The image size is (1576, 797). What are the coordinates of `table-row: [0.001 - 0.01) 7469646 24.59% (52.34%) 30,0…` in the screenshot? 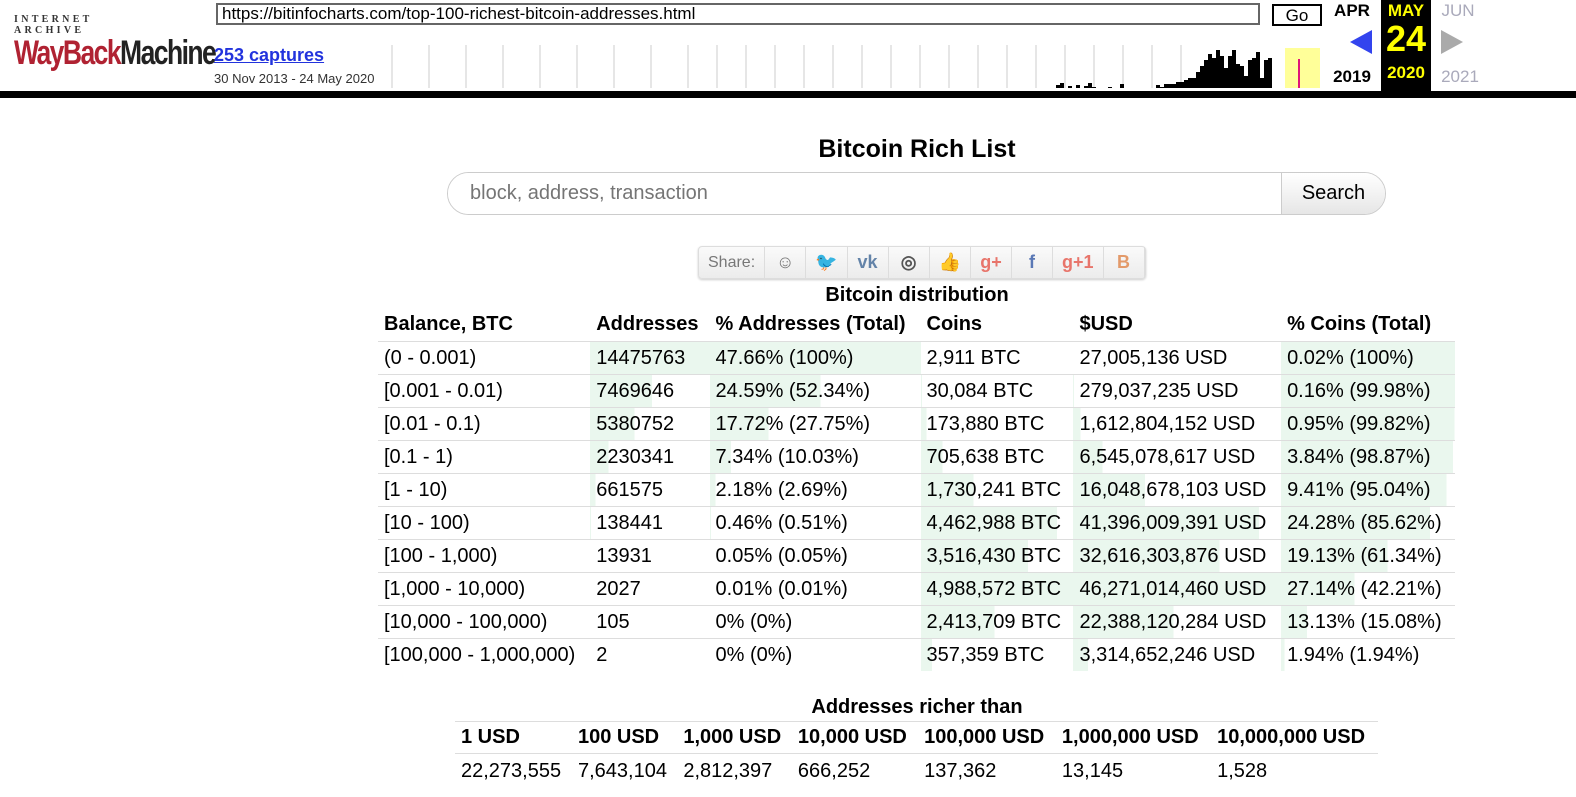 It's located at (916, 391).